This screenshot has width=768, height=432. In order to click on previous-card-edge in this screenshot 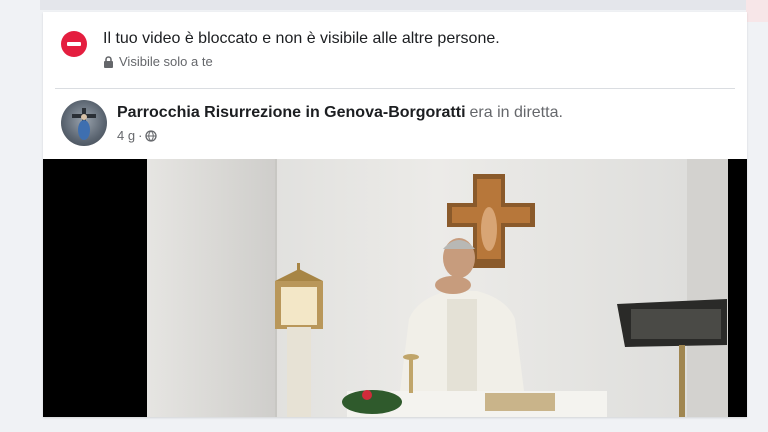, I will do `click(395, 5)`.